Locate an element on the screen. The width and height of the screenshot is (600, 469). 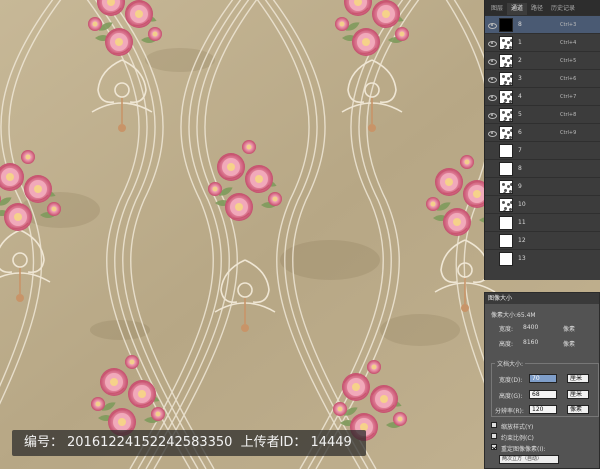
watermark-bar: 编号： 20161224152242583350 上传者ID： 14449 is located at coordinates (189, 443).